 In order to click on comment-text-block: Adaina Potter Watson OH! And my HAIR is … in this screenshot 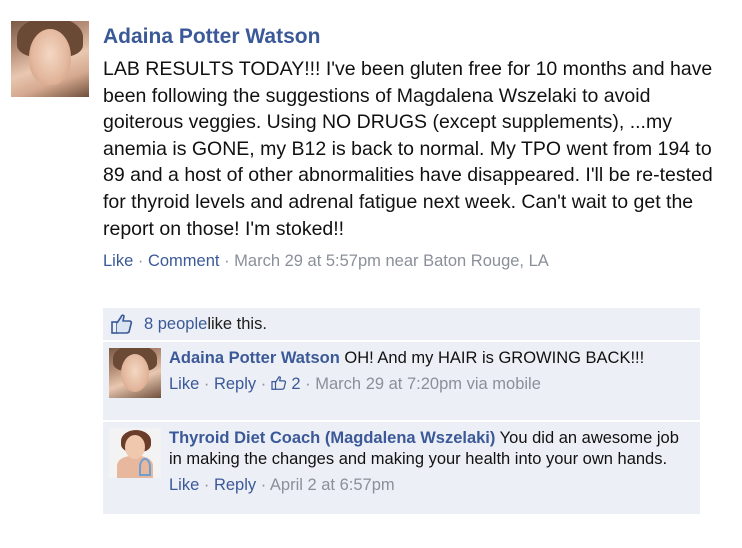, I will do `click(430, 358)`.